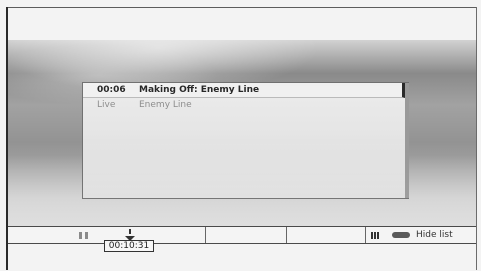 The image size is (481, 271). Describe the element at coordinates (165, 105) in the screenshot. I see `playlist-item-title: Enemy Line` at that location.